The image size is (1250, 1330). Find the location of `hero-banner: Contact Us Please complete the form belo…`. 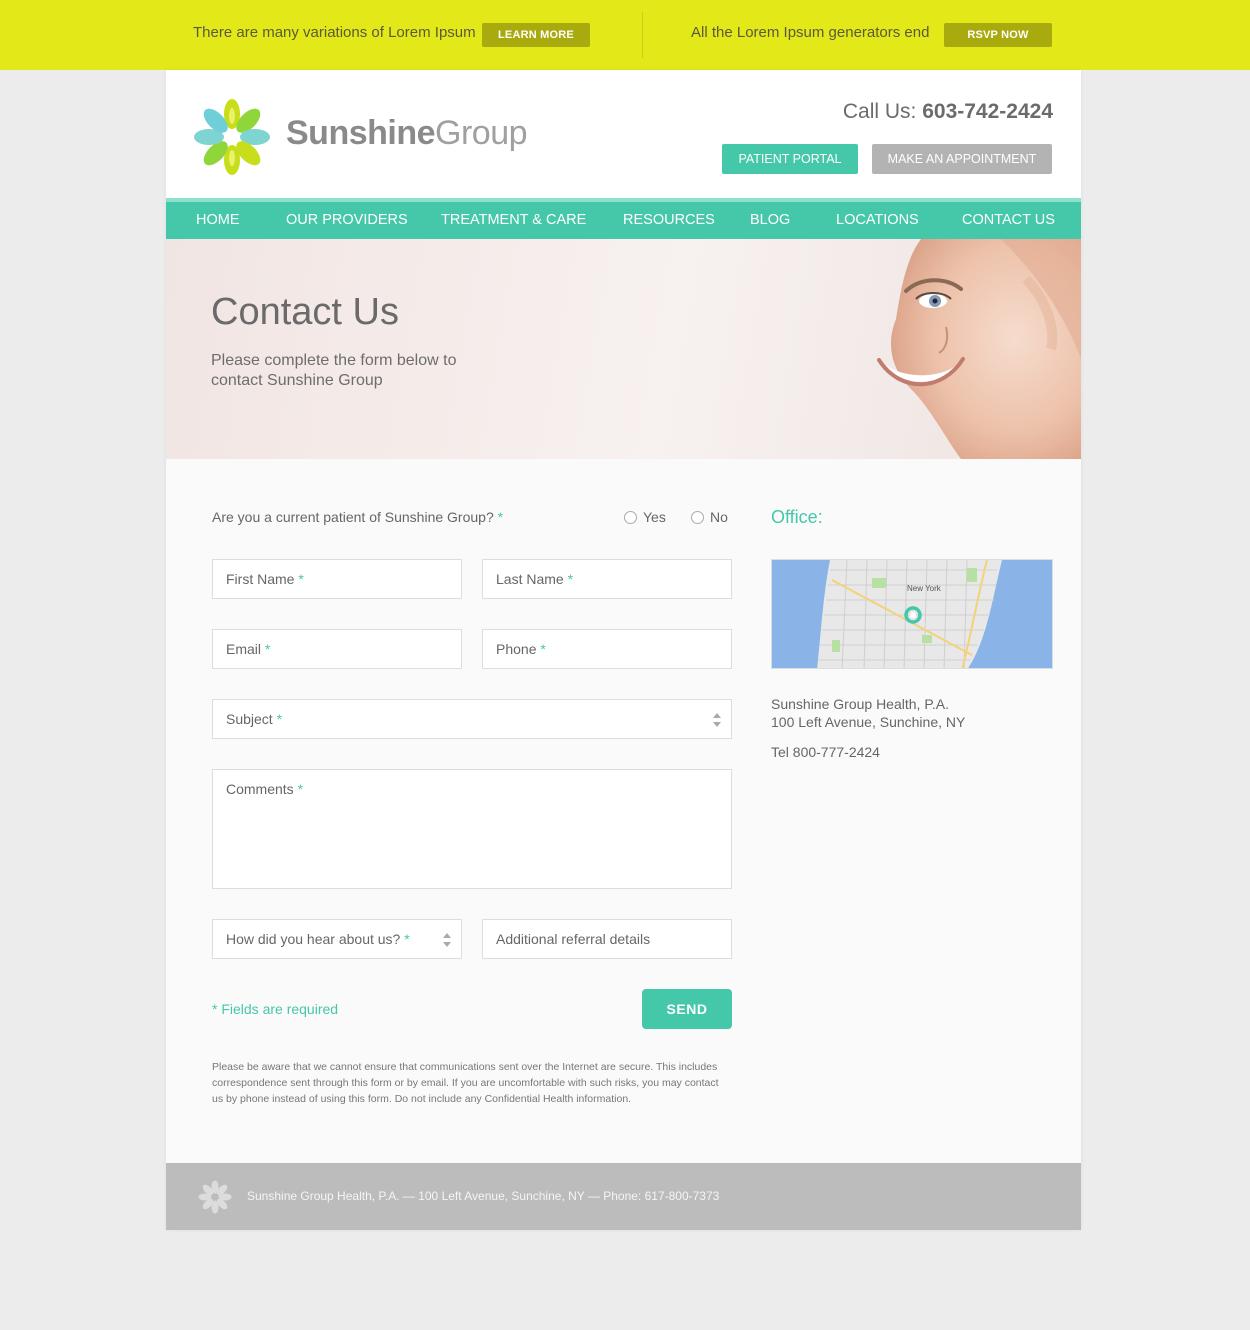

hero-banner: Contact Us Please complete the form belo… is located at coordinates (623, 349).